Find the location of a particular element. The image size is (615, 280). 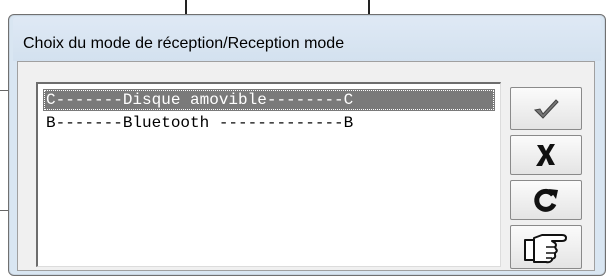

next-button is located at coordinates (546, 247).